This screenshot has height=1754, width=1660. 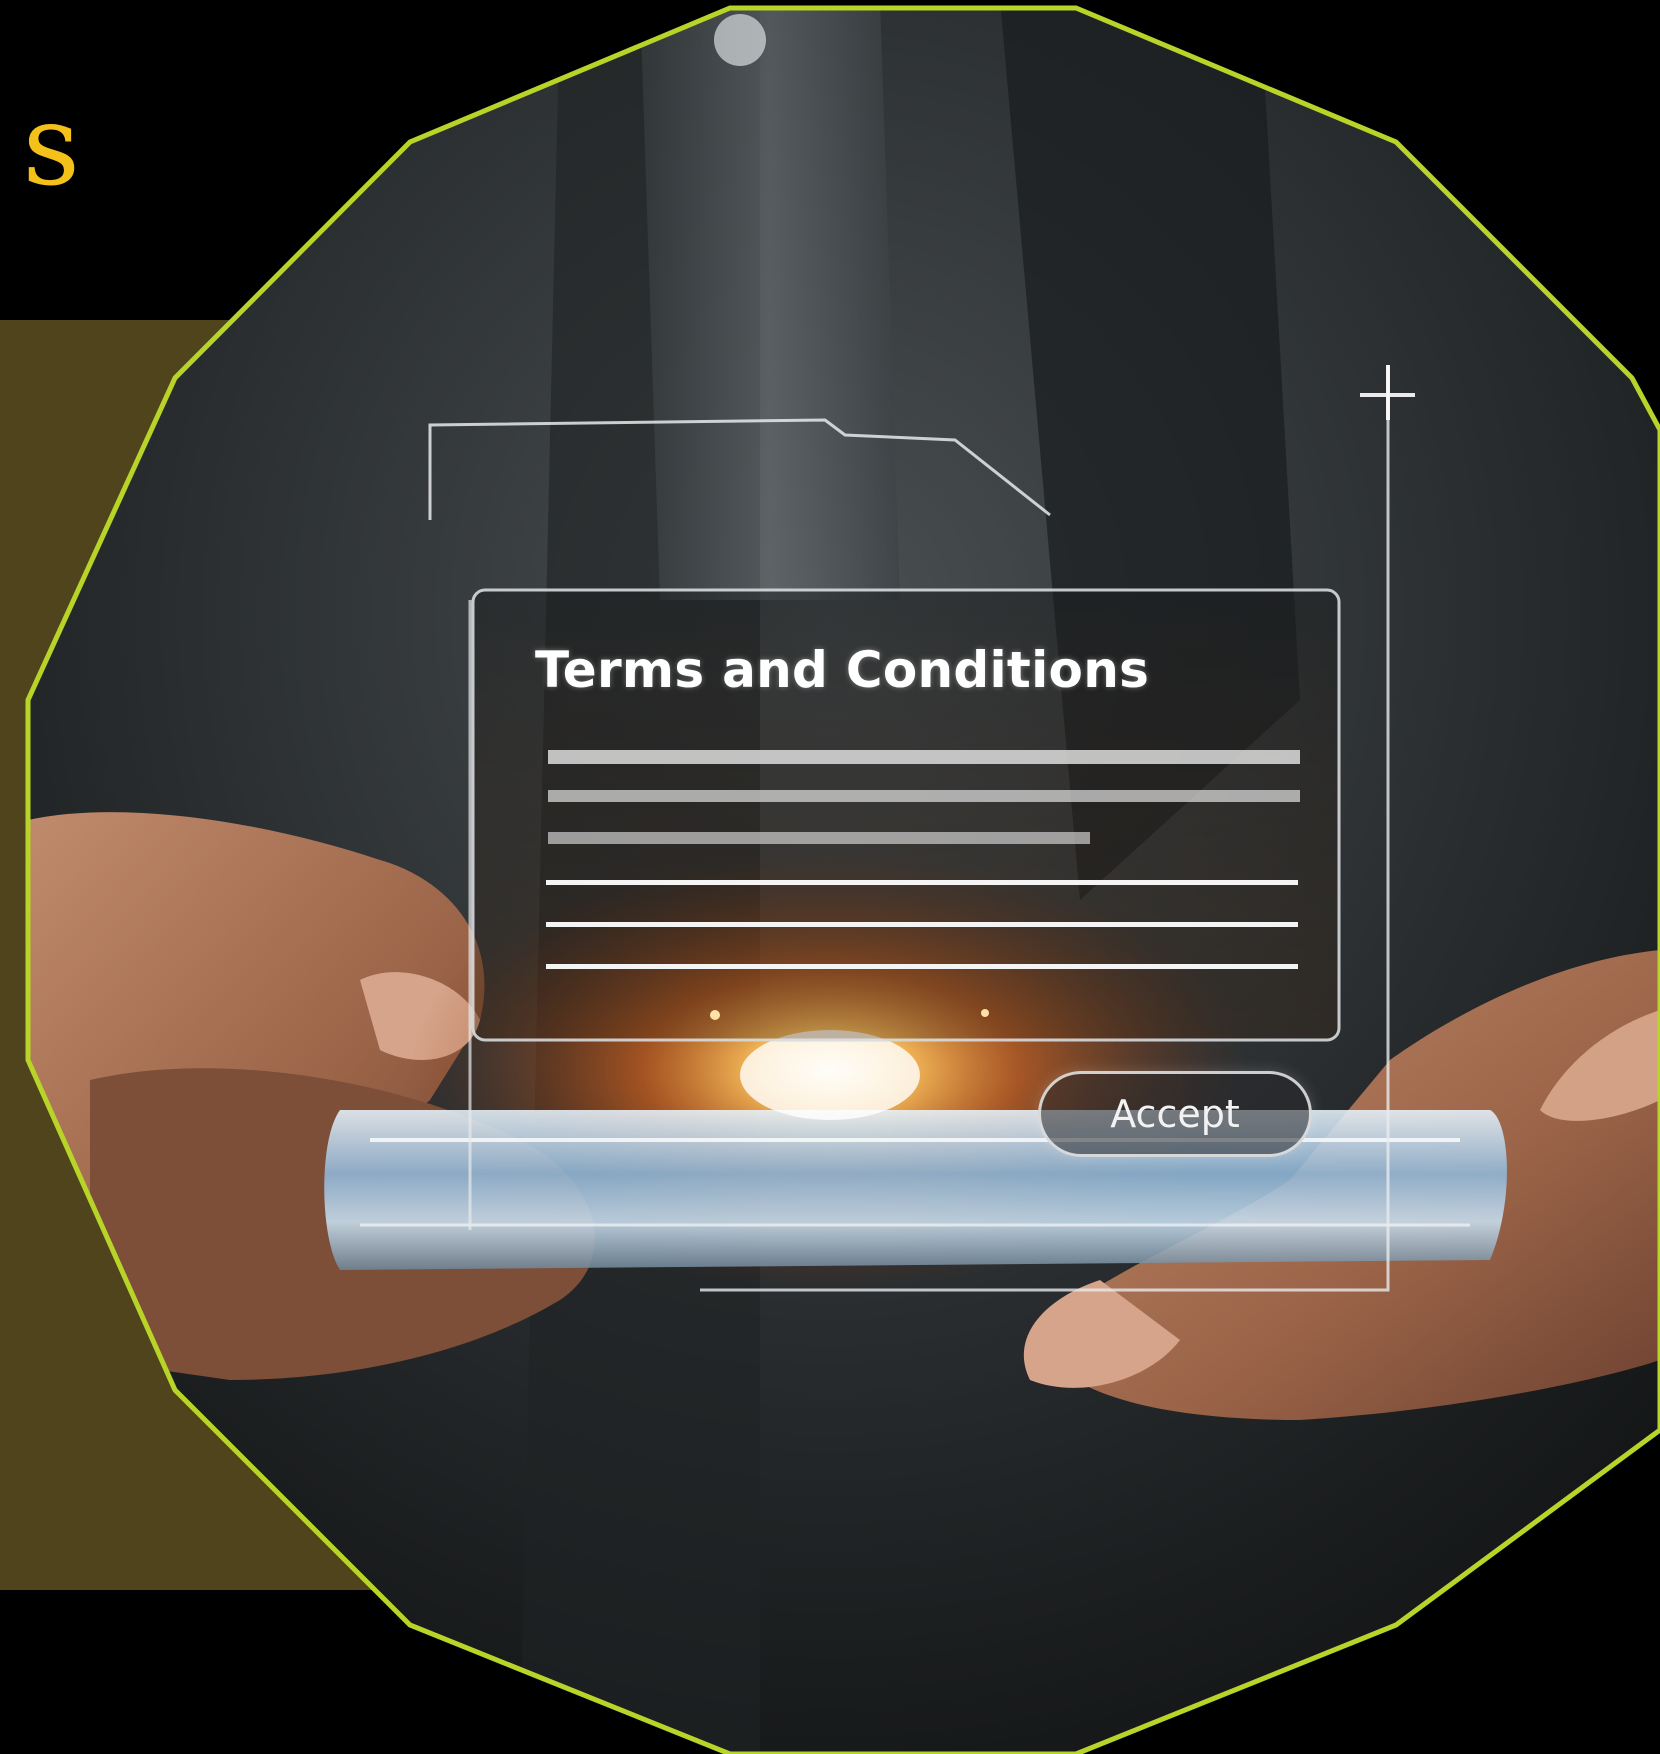 I want to click on accept-button: Accept, so click(x=1175, y=1114).